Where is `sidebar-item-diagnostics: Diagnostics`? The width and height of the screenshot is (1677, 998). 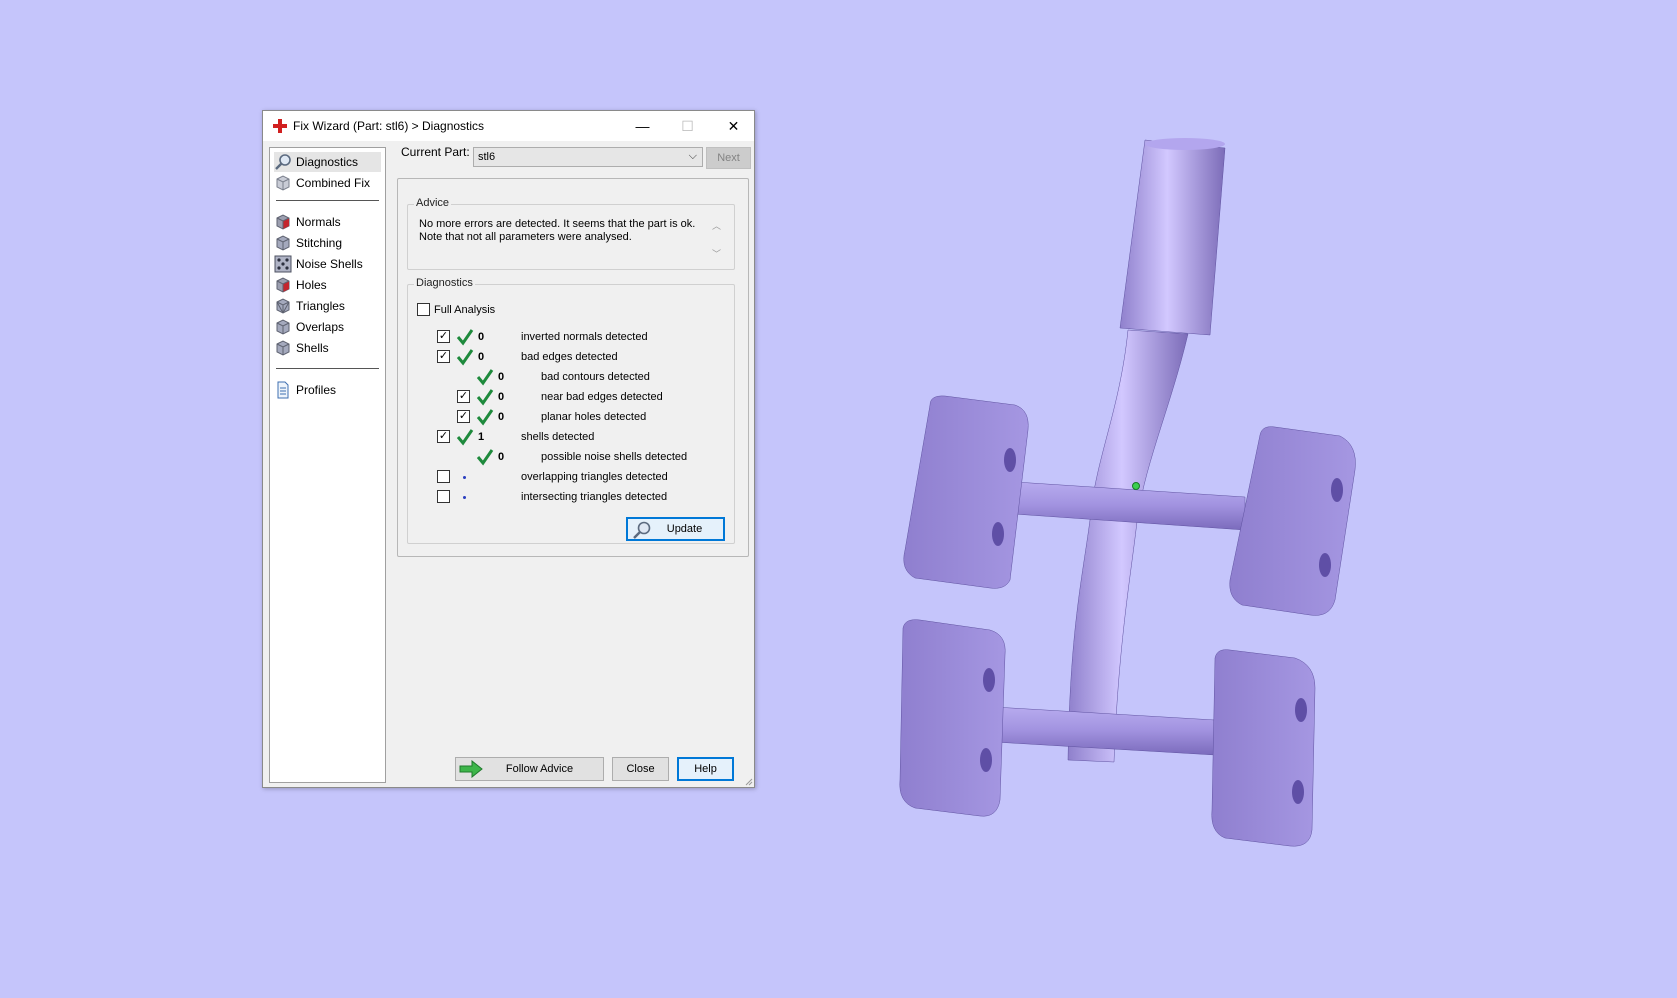
sidebar-item-diagnostics: Diagnostics is located at coordinates (327, 162).